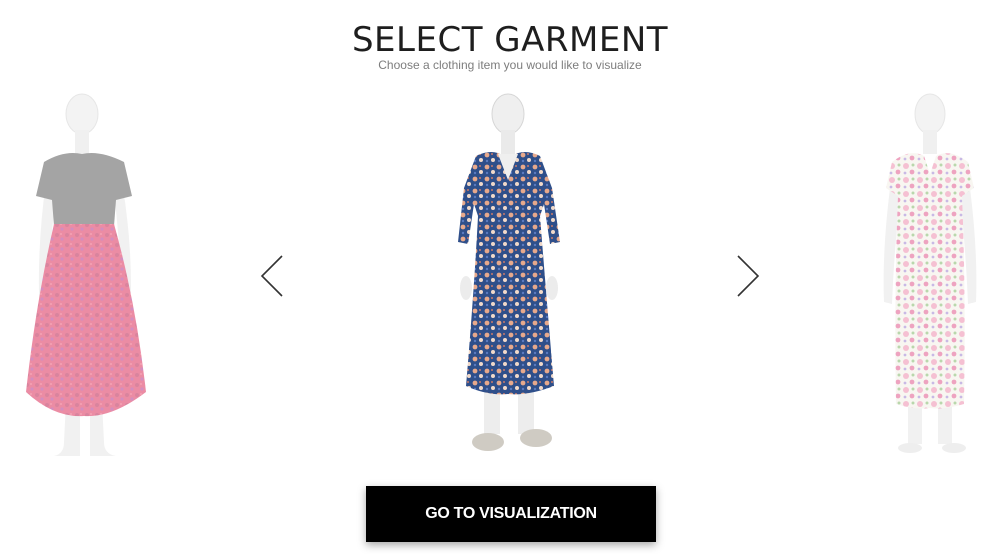 The width and height of the screenshot is (1000, 554). Describe the element at coordinates (511, 514) in the screenshot. I see `go-to-visualization-button: GO TO VISUALIZATION` at that location.